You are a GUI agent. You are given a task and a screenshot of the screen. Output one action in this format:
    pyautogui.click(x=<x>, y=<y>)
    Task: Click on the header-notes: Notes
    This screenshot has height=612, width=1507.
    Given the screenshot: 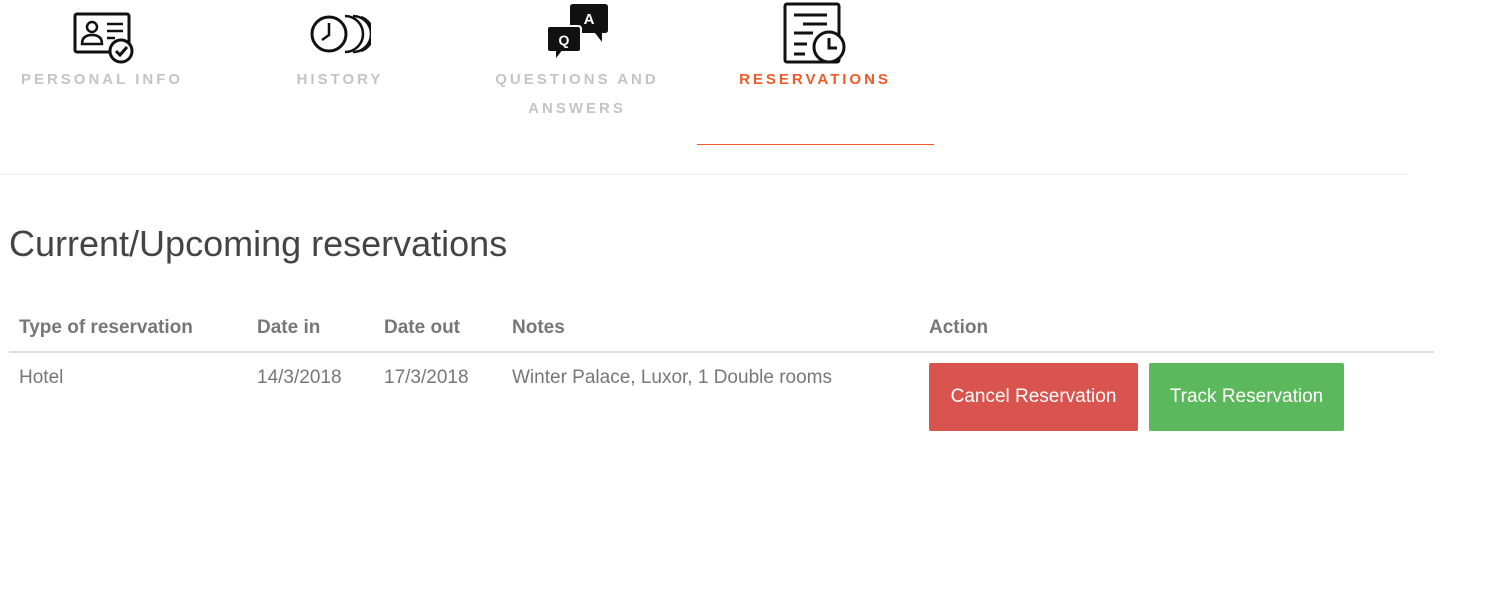 What is the action you would take?
    pyautogui.click(x=538, y=327)
    